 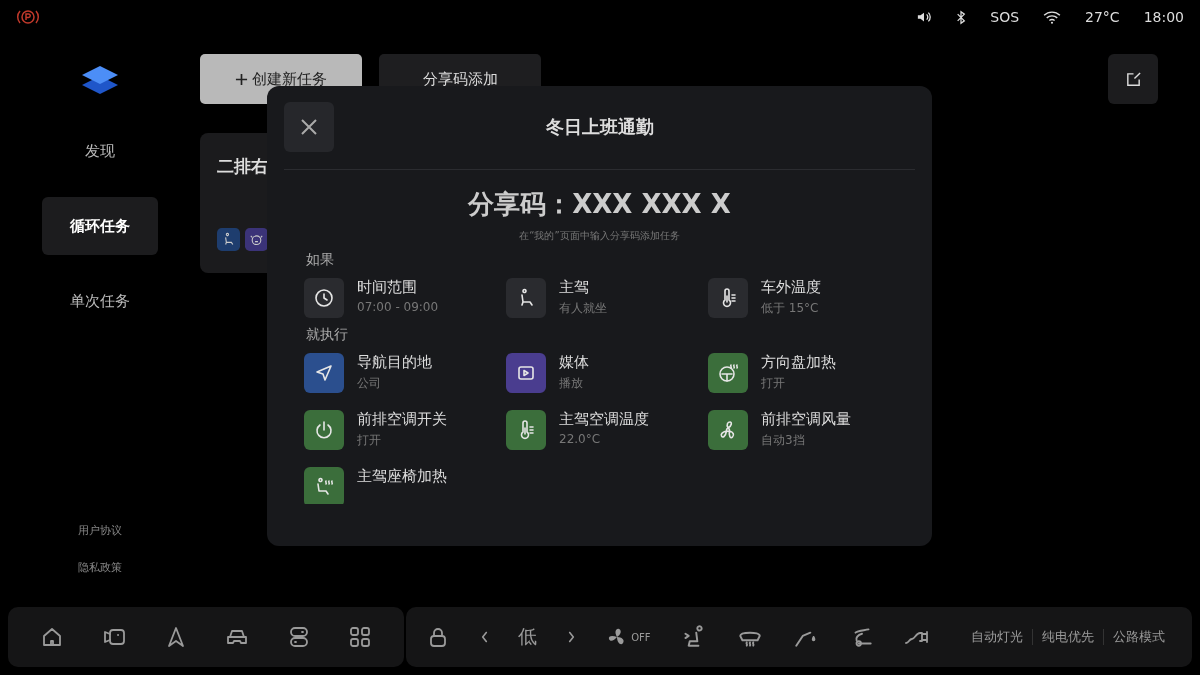 What do you see at coordinates (997, 637) in the screenshot?
I see `mode-toggle: 自动灯光` at bounding box center [997, 637].